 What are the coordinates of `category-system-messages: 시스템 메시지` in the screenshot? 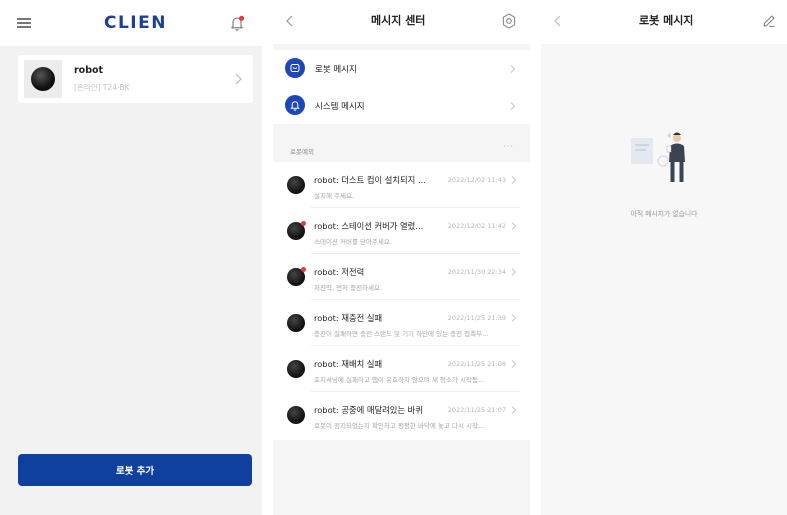 It's located at (401, 105).